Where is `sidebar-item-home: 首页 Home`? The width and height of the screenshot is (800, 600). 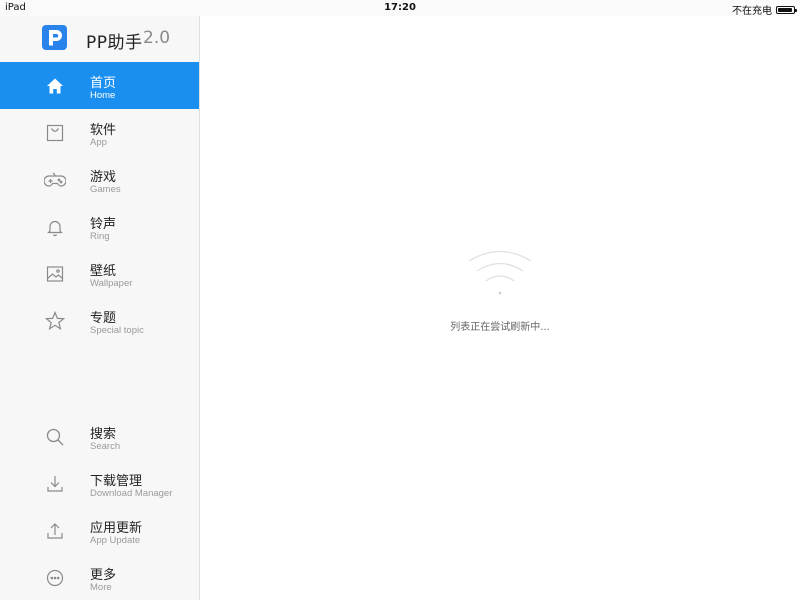 sidebar-item-home: 首页 Home is located at coordinates (99, 85).